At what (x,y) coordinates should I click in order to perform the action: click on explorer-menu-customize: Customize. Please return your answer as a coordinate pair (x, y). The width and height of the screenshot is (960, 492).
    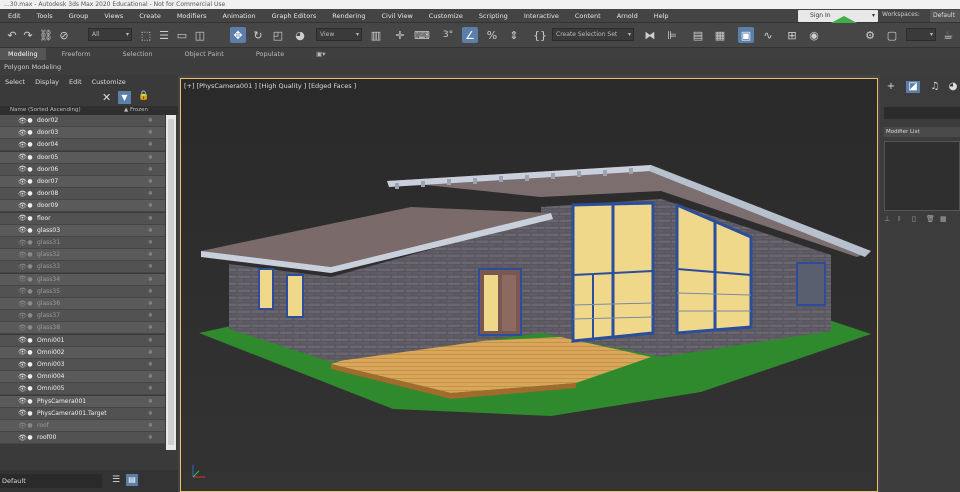
    Looking at the image, I should click on (109, 82).